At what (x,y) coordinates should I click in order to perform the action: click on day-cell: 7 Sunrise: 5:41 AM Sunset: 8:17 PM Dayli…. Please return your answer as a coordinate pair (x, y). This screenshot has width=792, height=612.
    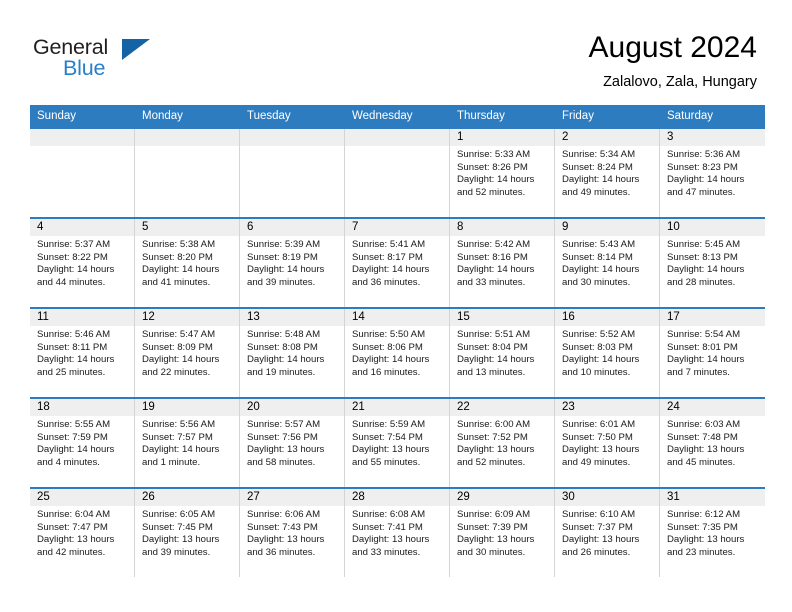
    Looking at the image, I should click on (397, 263).